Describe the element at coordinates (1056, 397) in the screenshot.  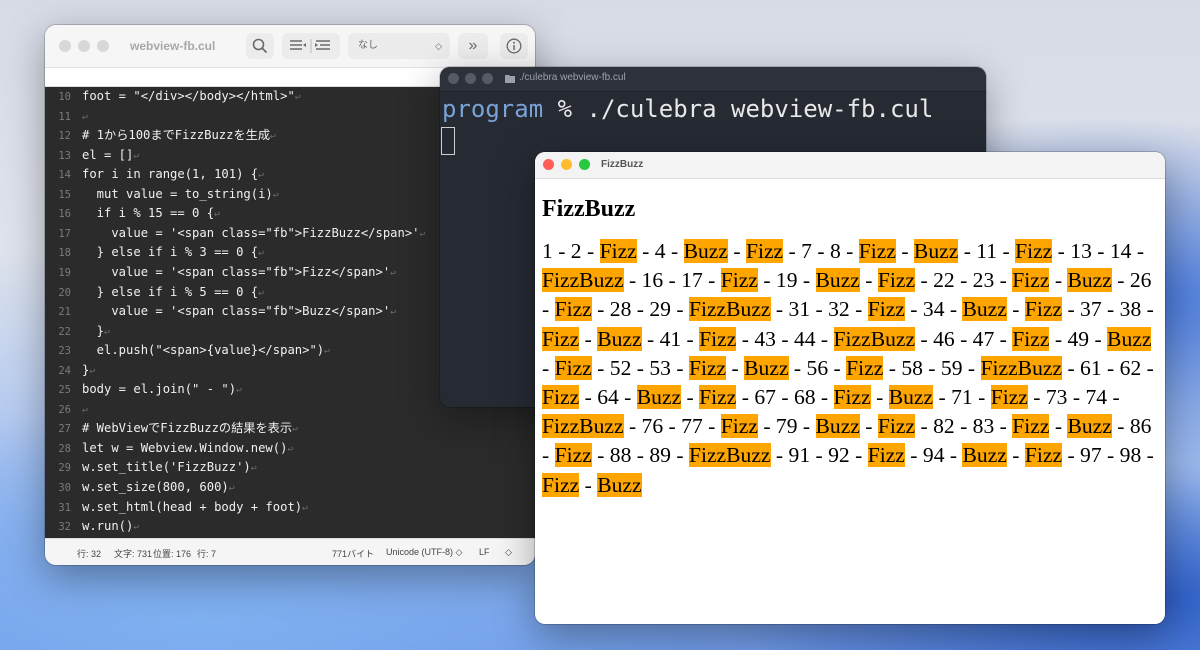
I see `number-item: 73` at that location.